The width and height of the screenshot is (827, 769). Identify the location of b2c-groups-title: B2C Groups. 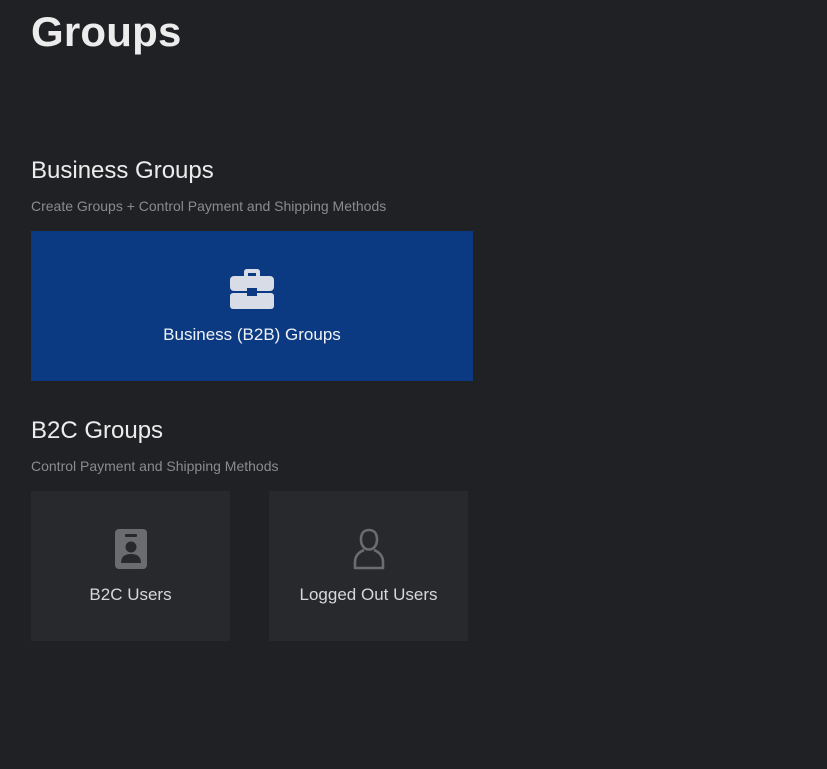
(97, 430).